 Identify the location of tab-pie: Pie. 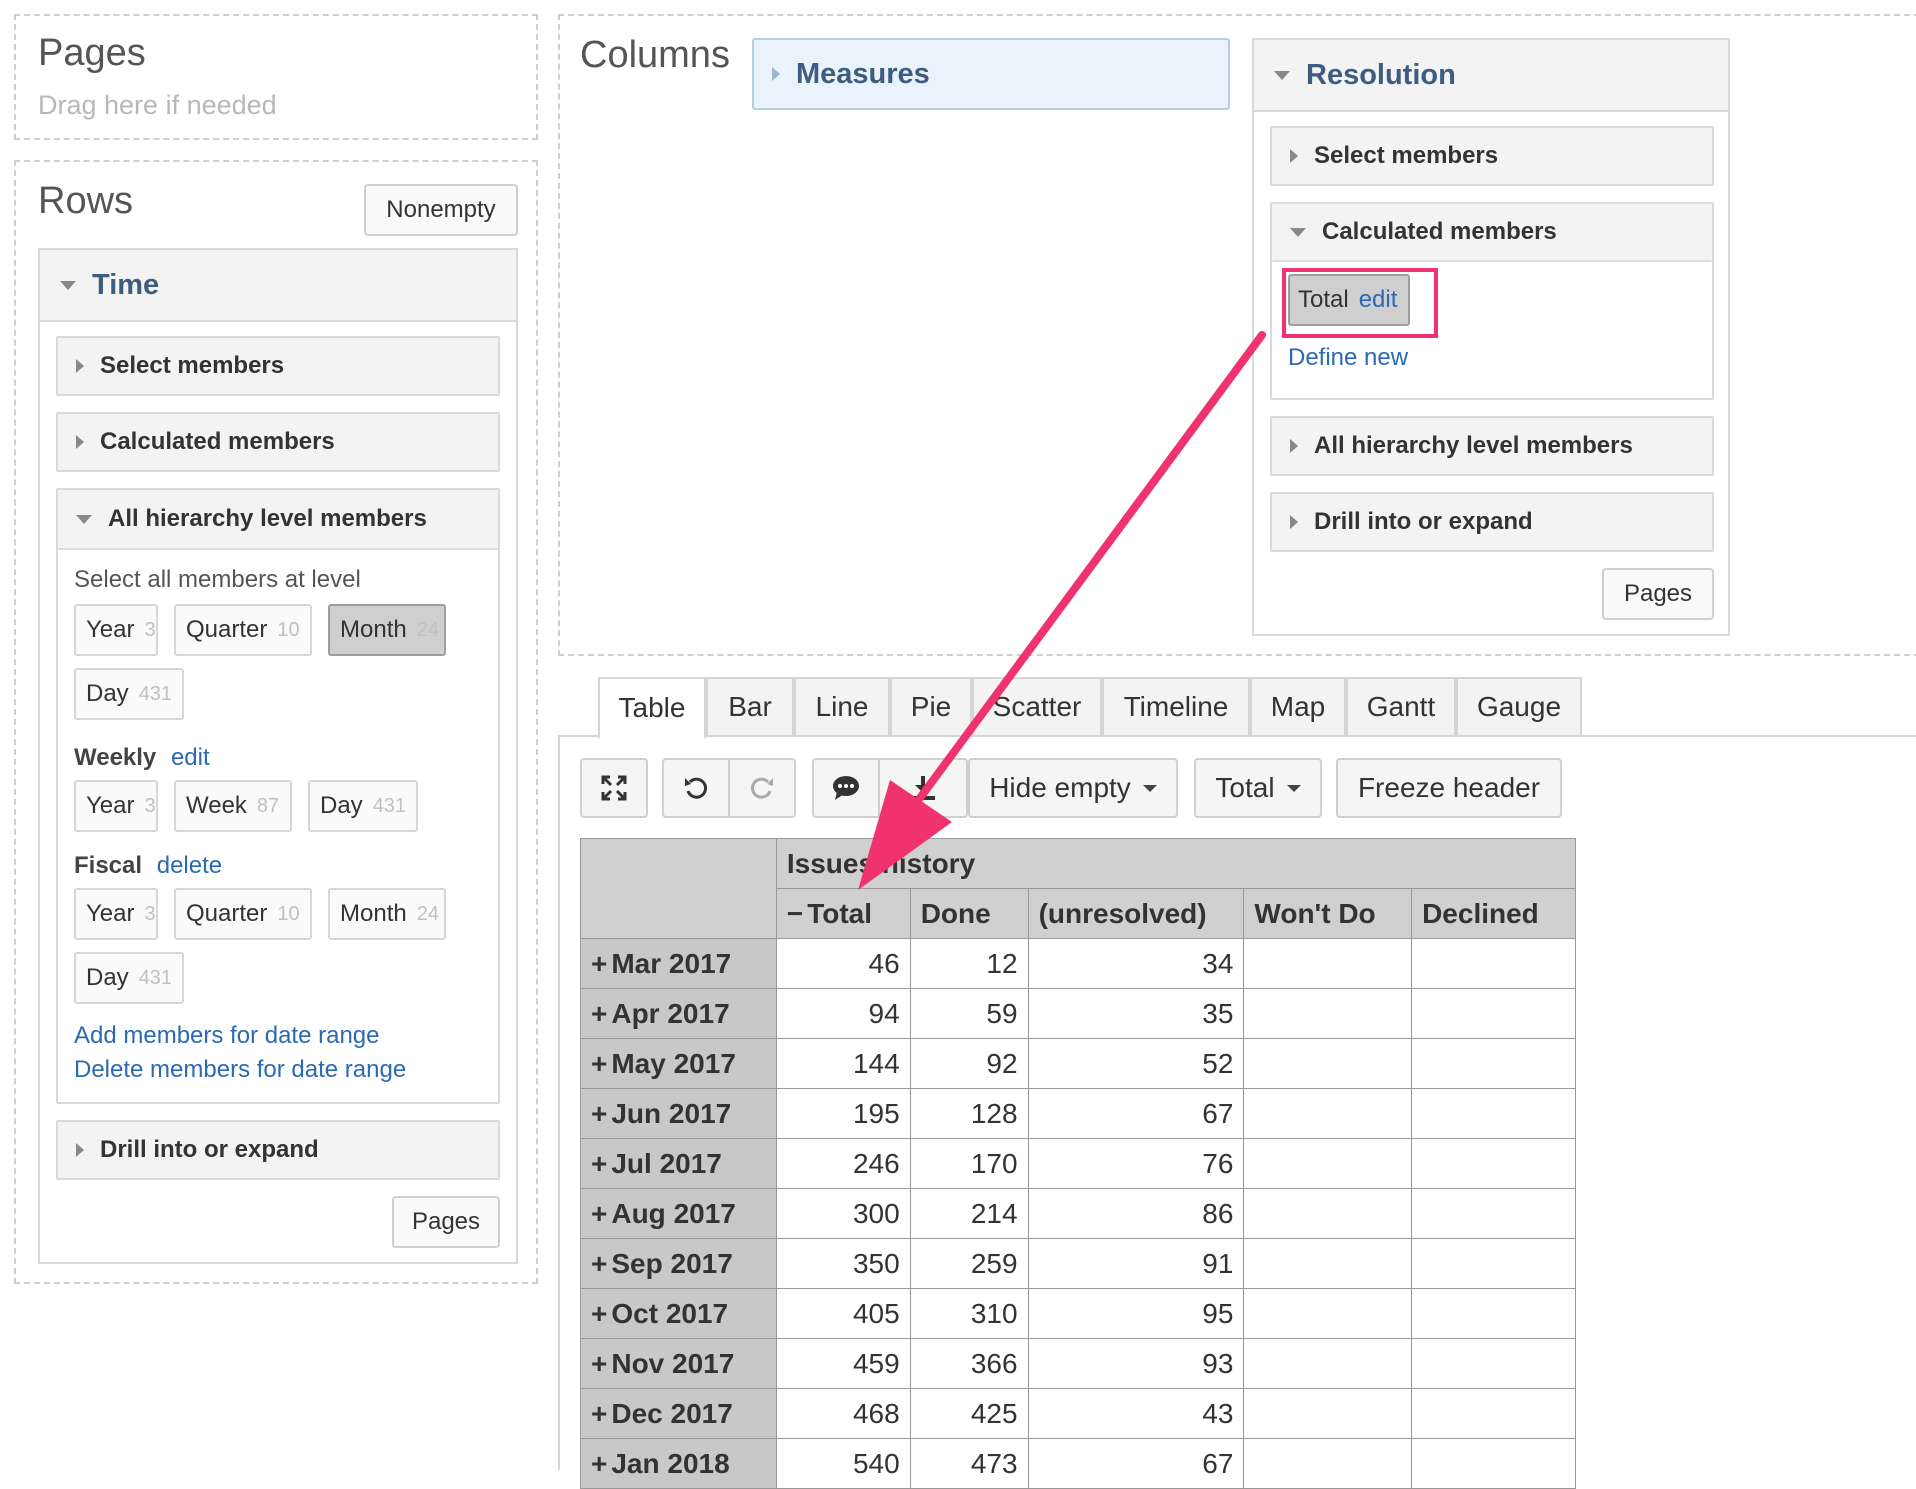
(931, 707).